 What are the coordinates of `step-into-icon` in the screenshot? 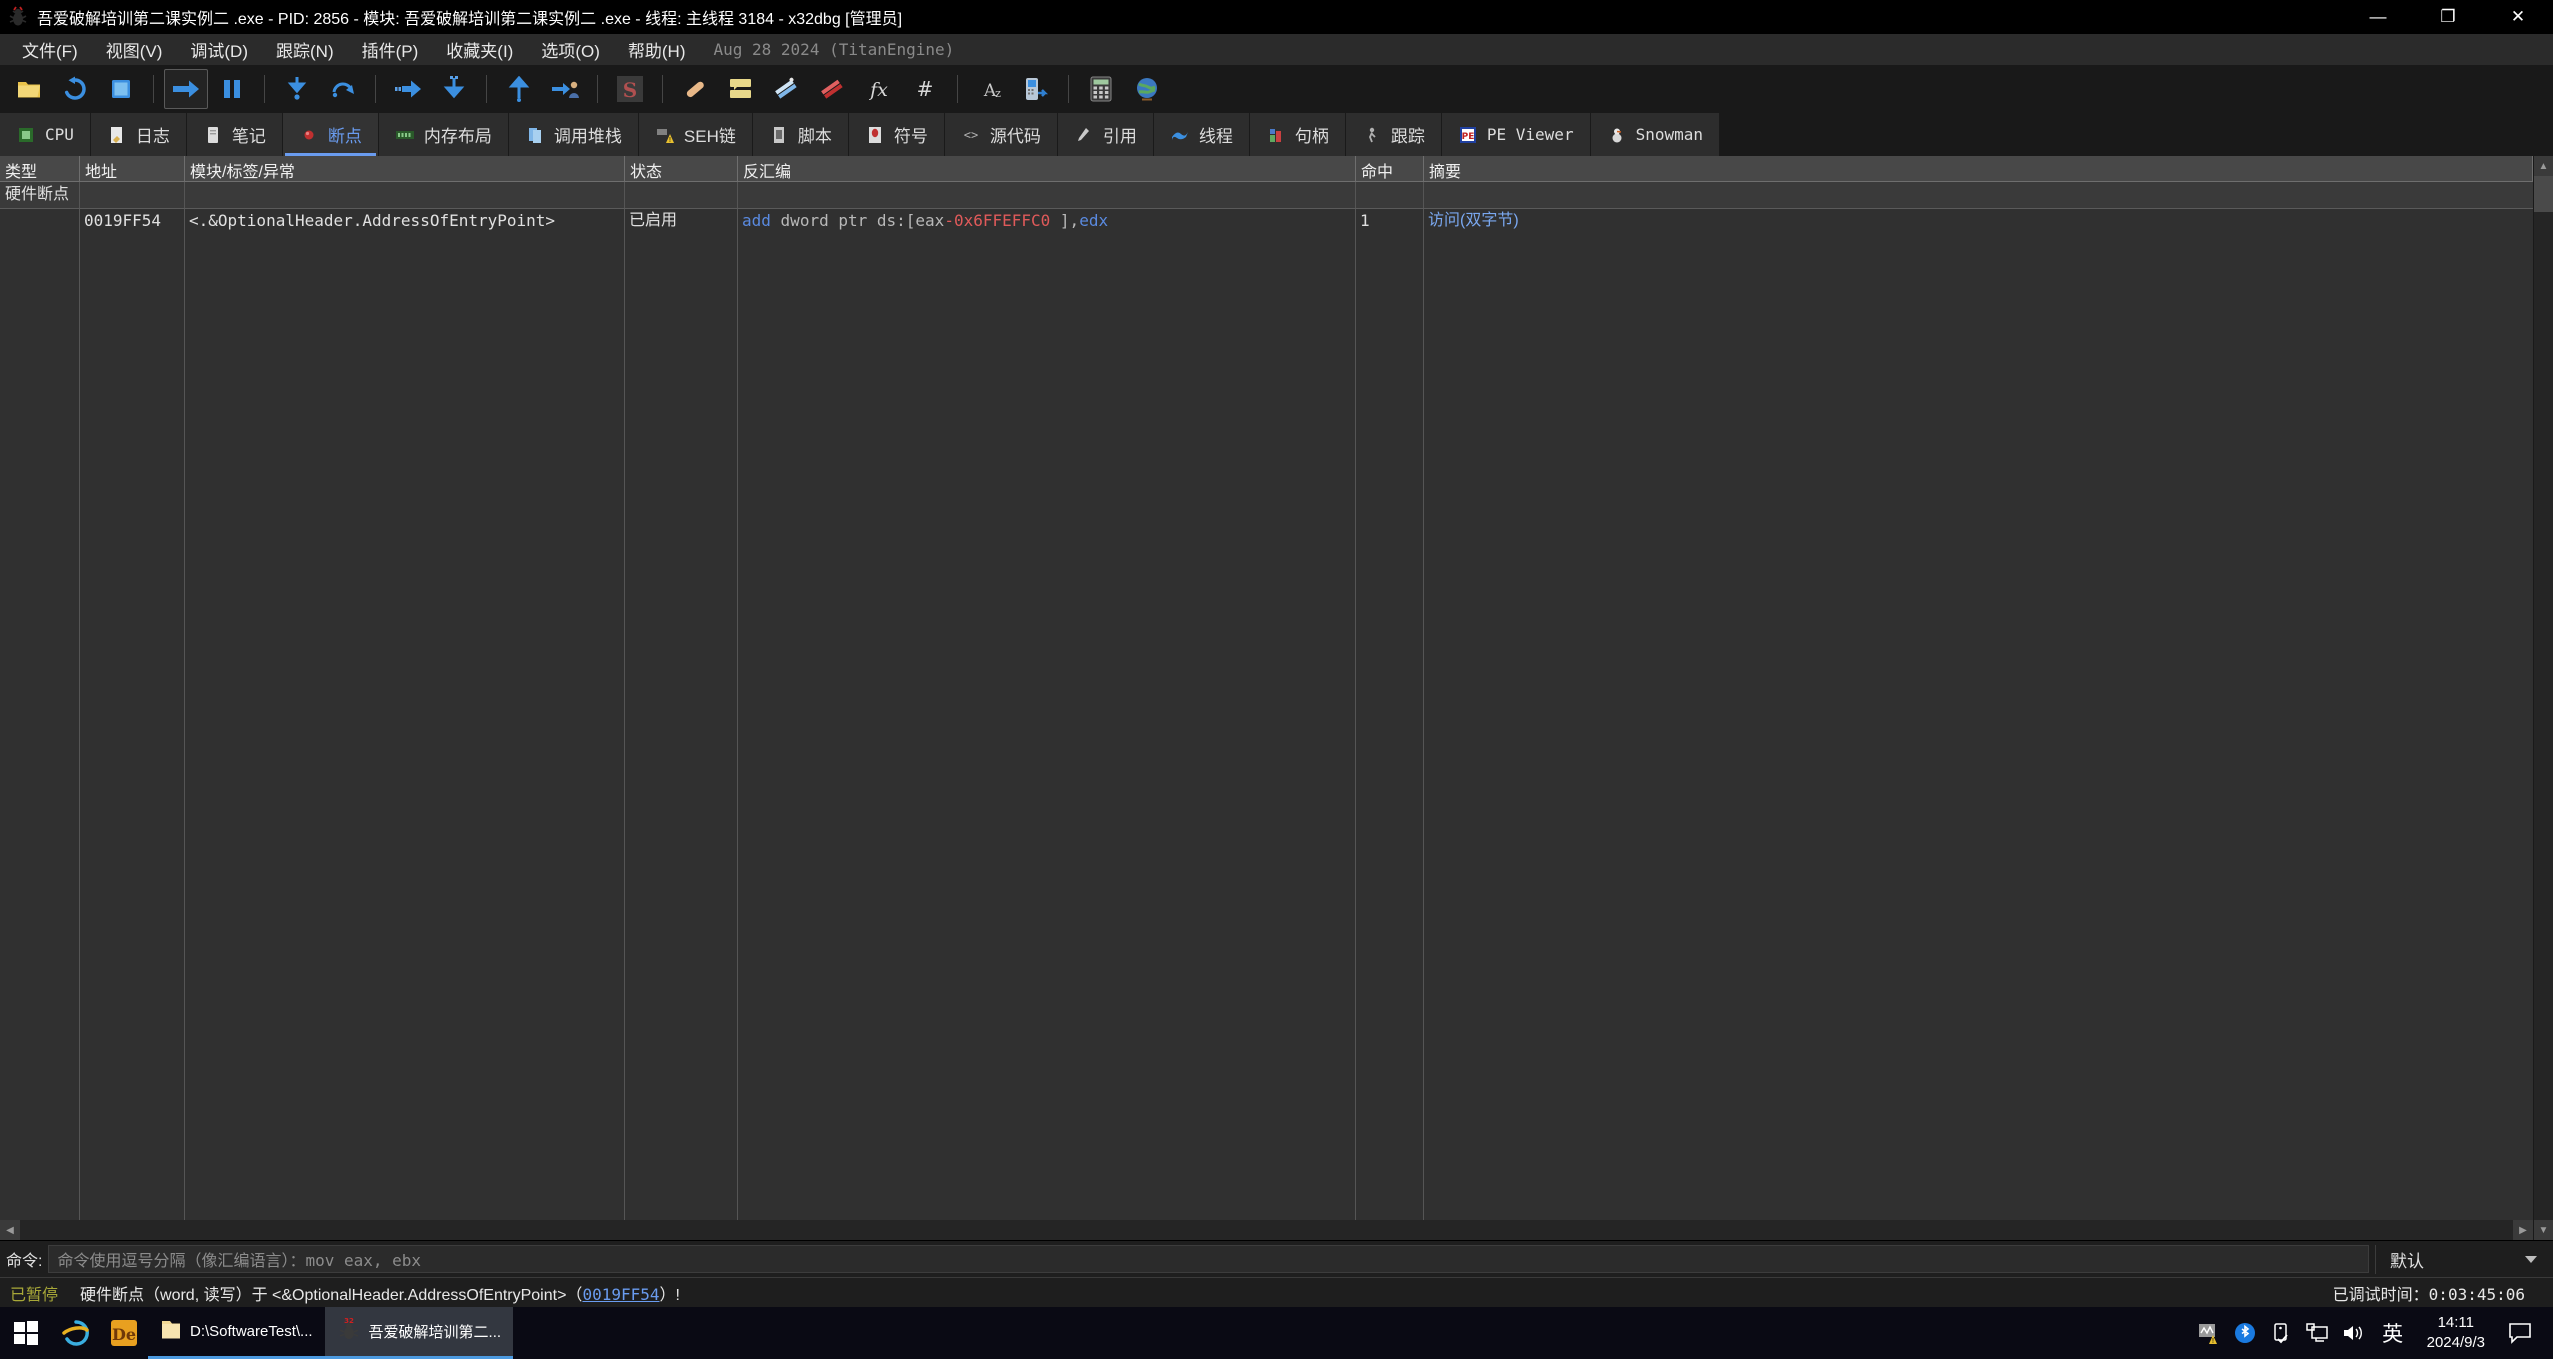 It's located at (297, 89).